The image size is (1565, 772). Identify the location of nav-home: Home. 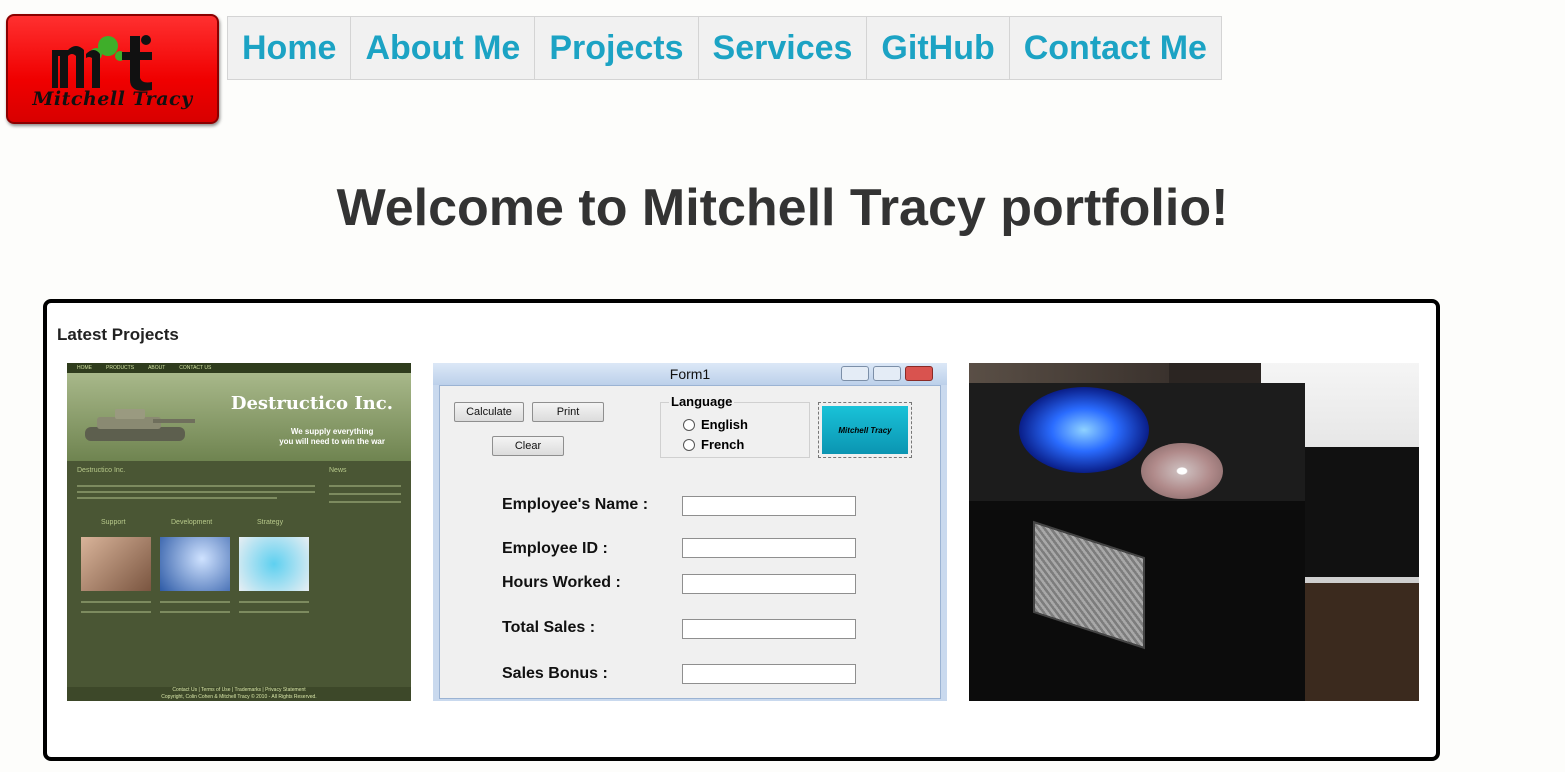
(290, 48).